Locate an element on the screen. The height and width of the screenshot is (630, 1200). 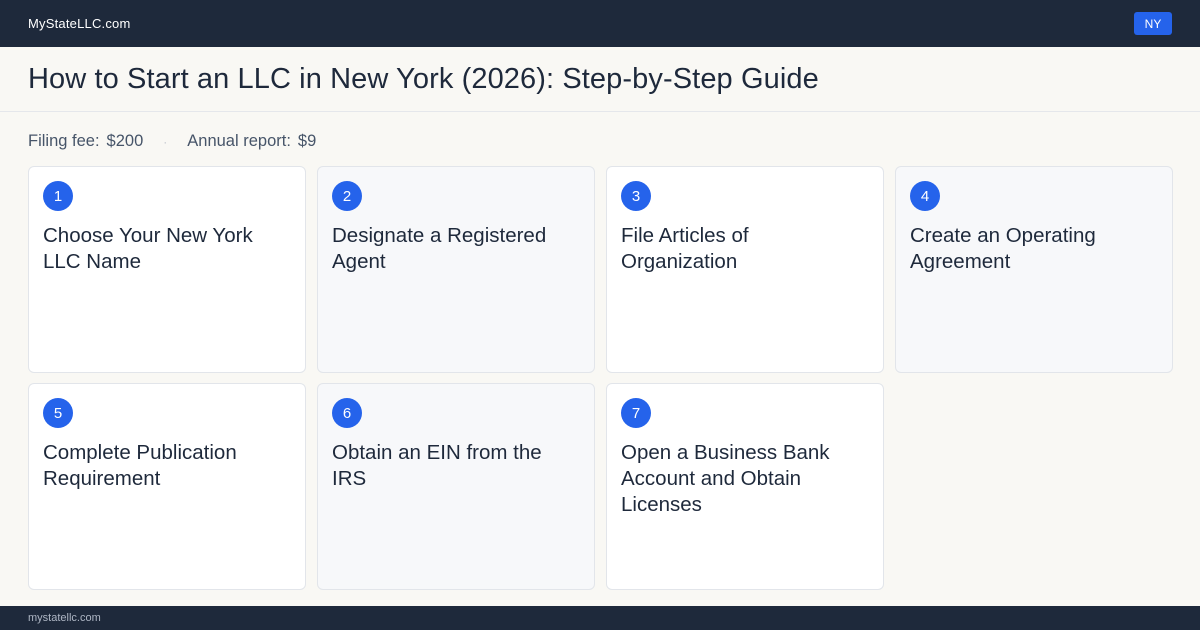
brand-logo-text: MyStateLLC.com is located at coordinates (79, 23).